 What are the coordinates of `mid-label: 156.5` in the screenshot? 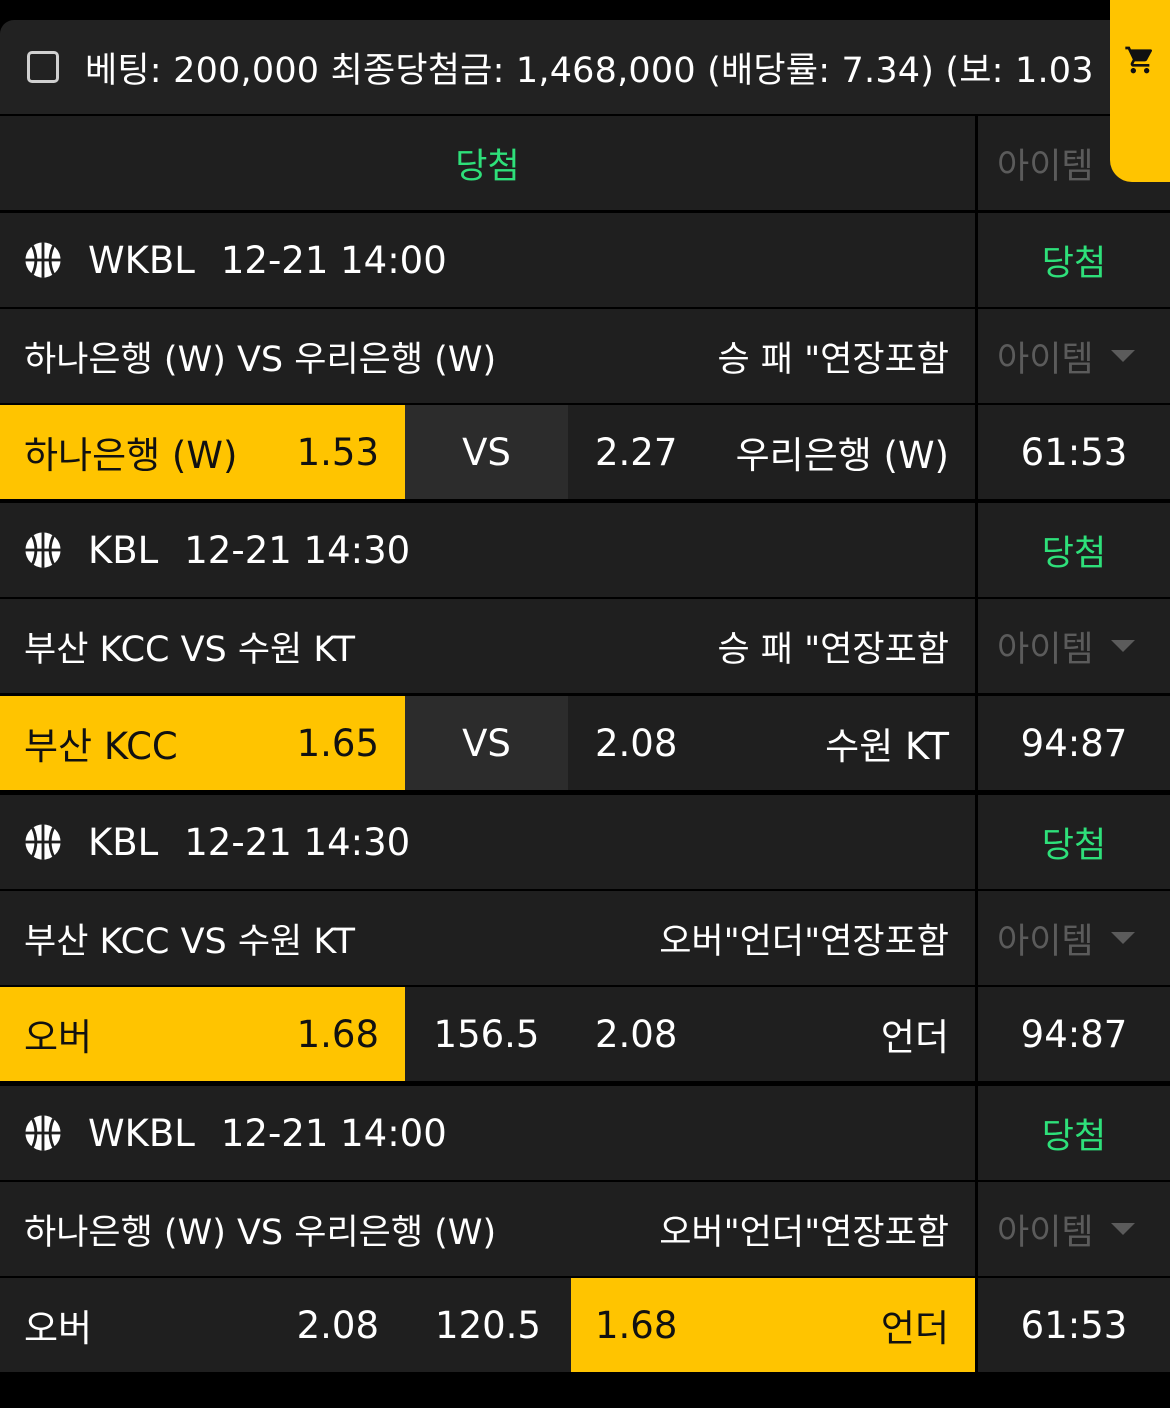 It's located at (486, 1034).